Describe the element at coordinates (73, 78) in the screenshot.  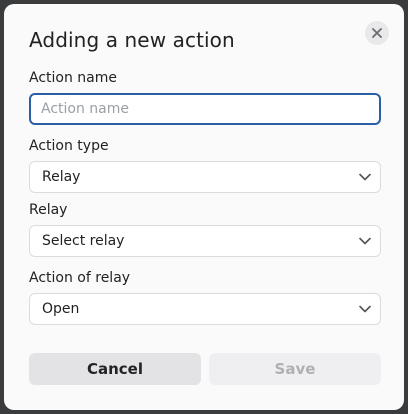
I see `action-name-label: Action name` at that location.